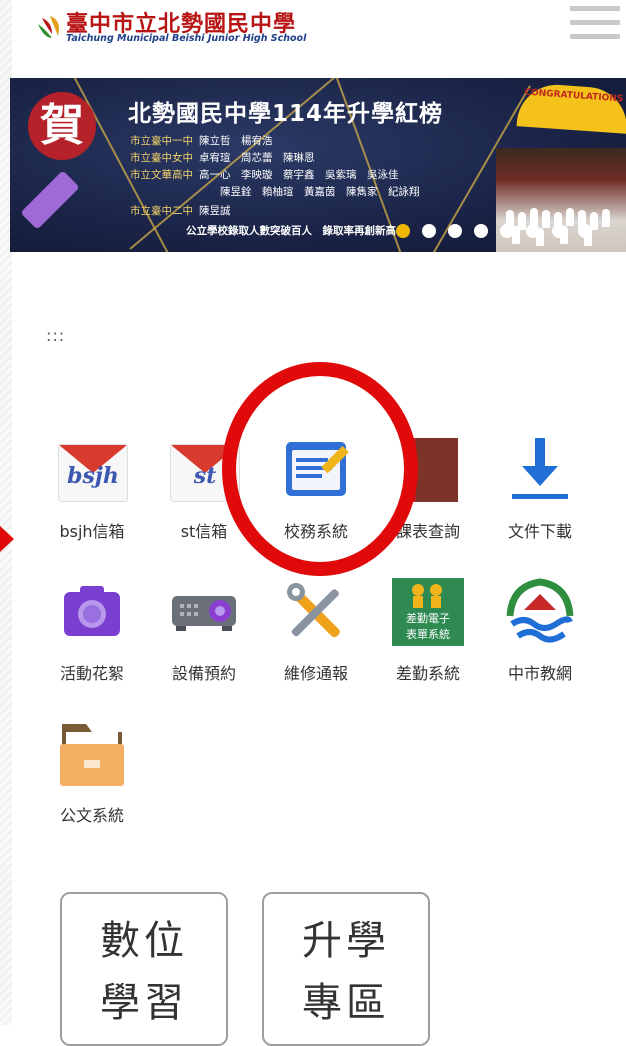 The height and width of the screenshot is (1046, 626). I want to click on honor-row: 市立文華高中 高一心 李映璇 蔡宇鑫 吳紫璃 吳泳佳, so click(264, 174).